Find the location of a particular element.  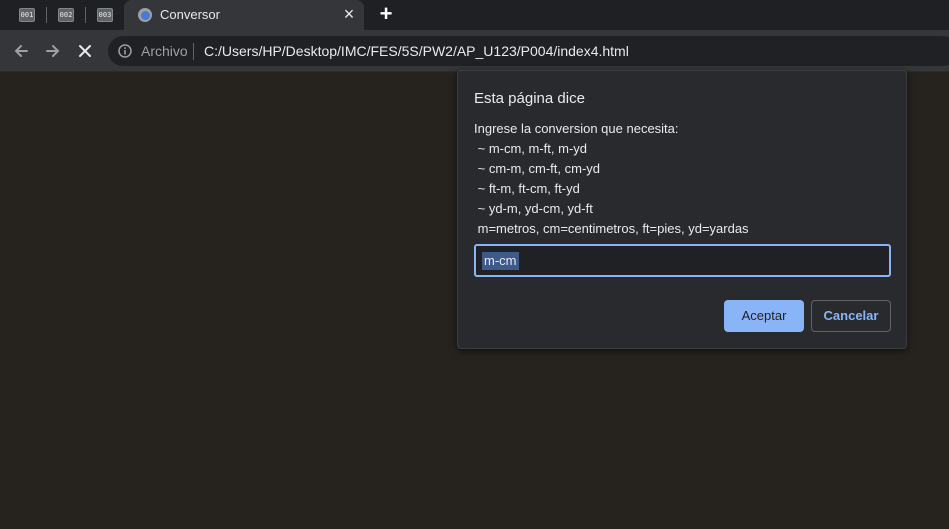

stop-loading-icon is located at coordinates (85, 51).